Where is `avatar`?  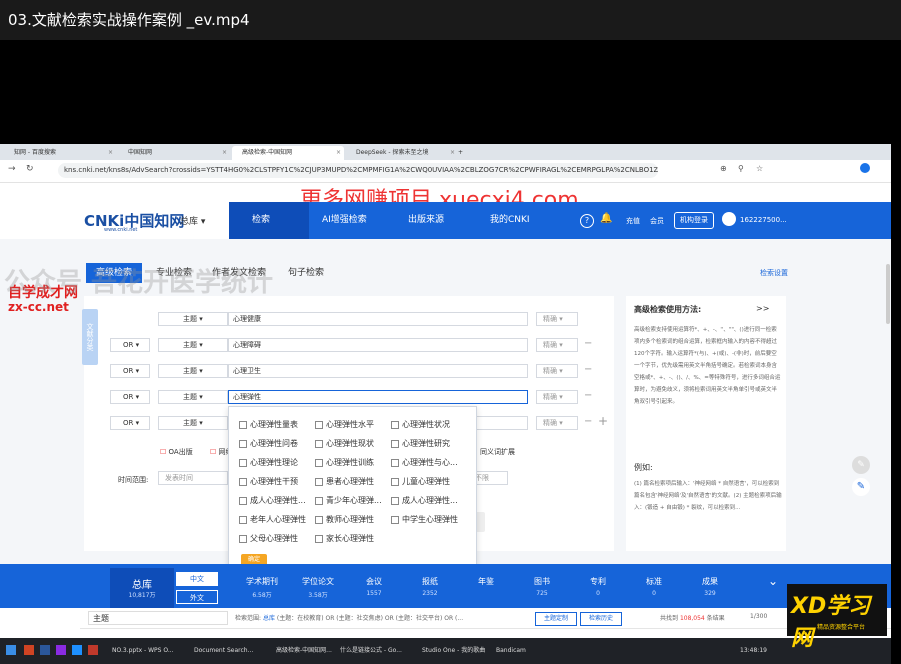
avatar is located at coordinates (729, 219).